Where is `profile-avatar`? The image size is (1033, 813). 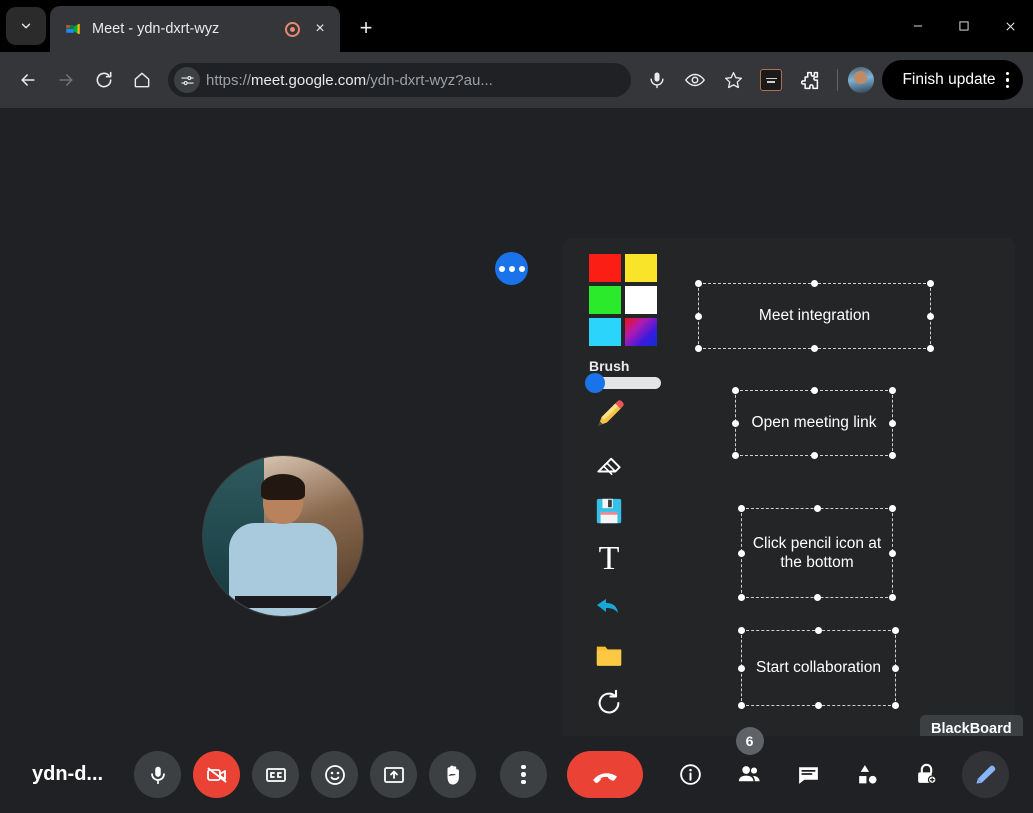 profile-avatar is located at coordinates (861, 80).